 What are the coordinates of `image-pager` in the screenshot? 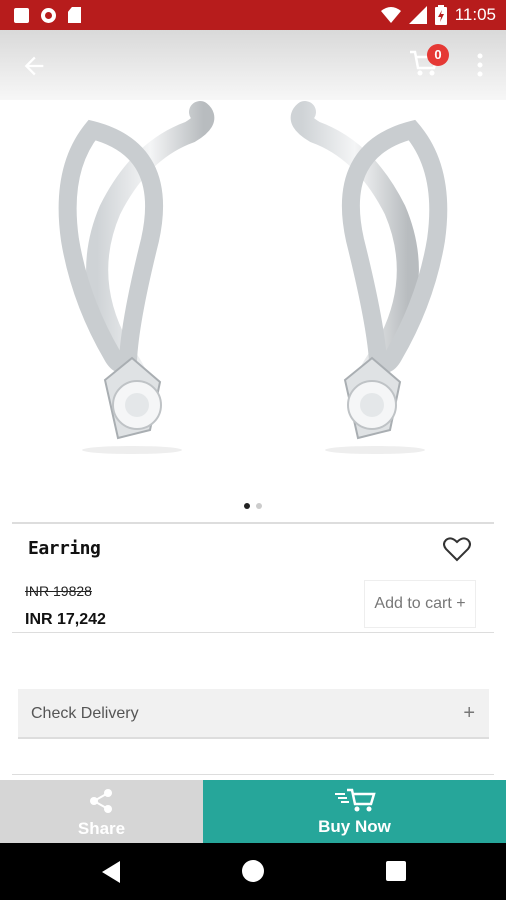 It's located at (253, 506).